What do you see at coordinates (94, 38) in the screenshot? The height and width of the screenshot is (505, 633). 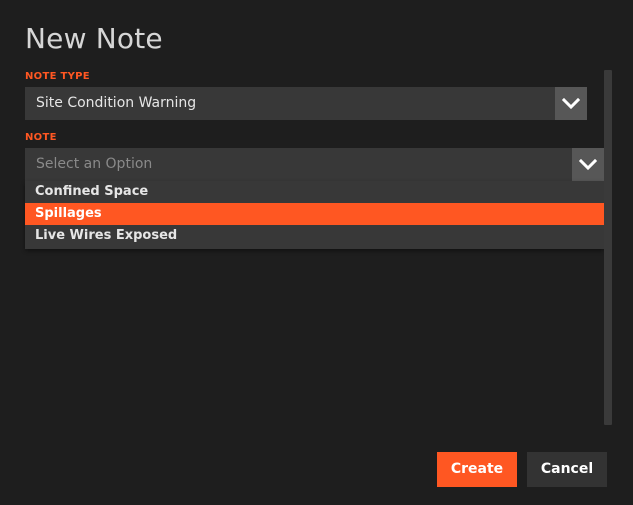 I see `dialog-title: New Note` at bounding box center [94, 38].